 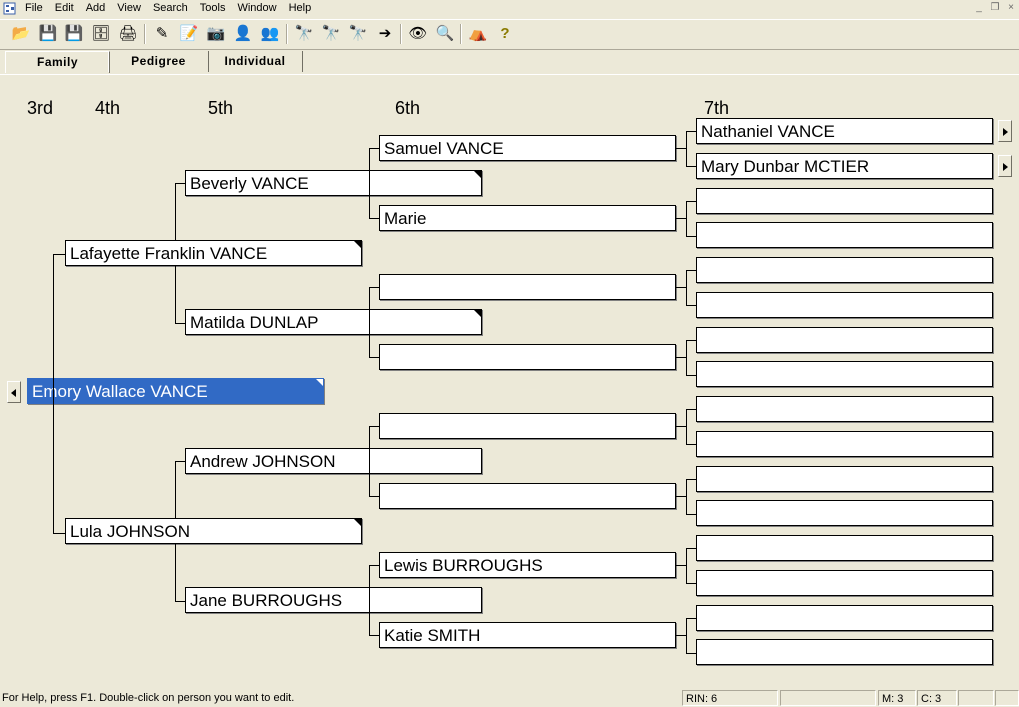 I want to click on menu-view: View, so click(x=129, y=8).